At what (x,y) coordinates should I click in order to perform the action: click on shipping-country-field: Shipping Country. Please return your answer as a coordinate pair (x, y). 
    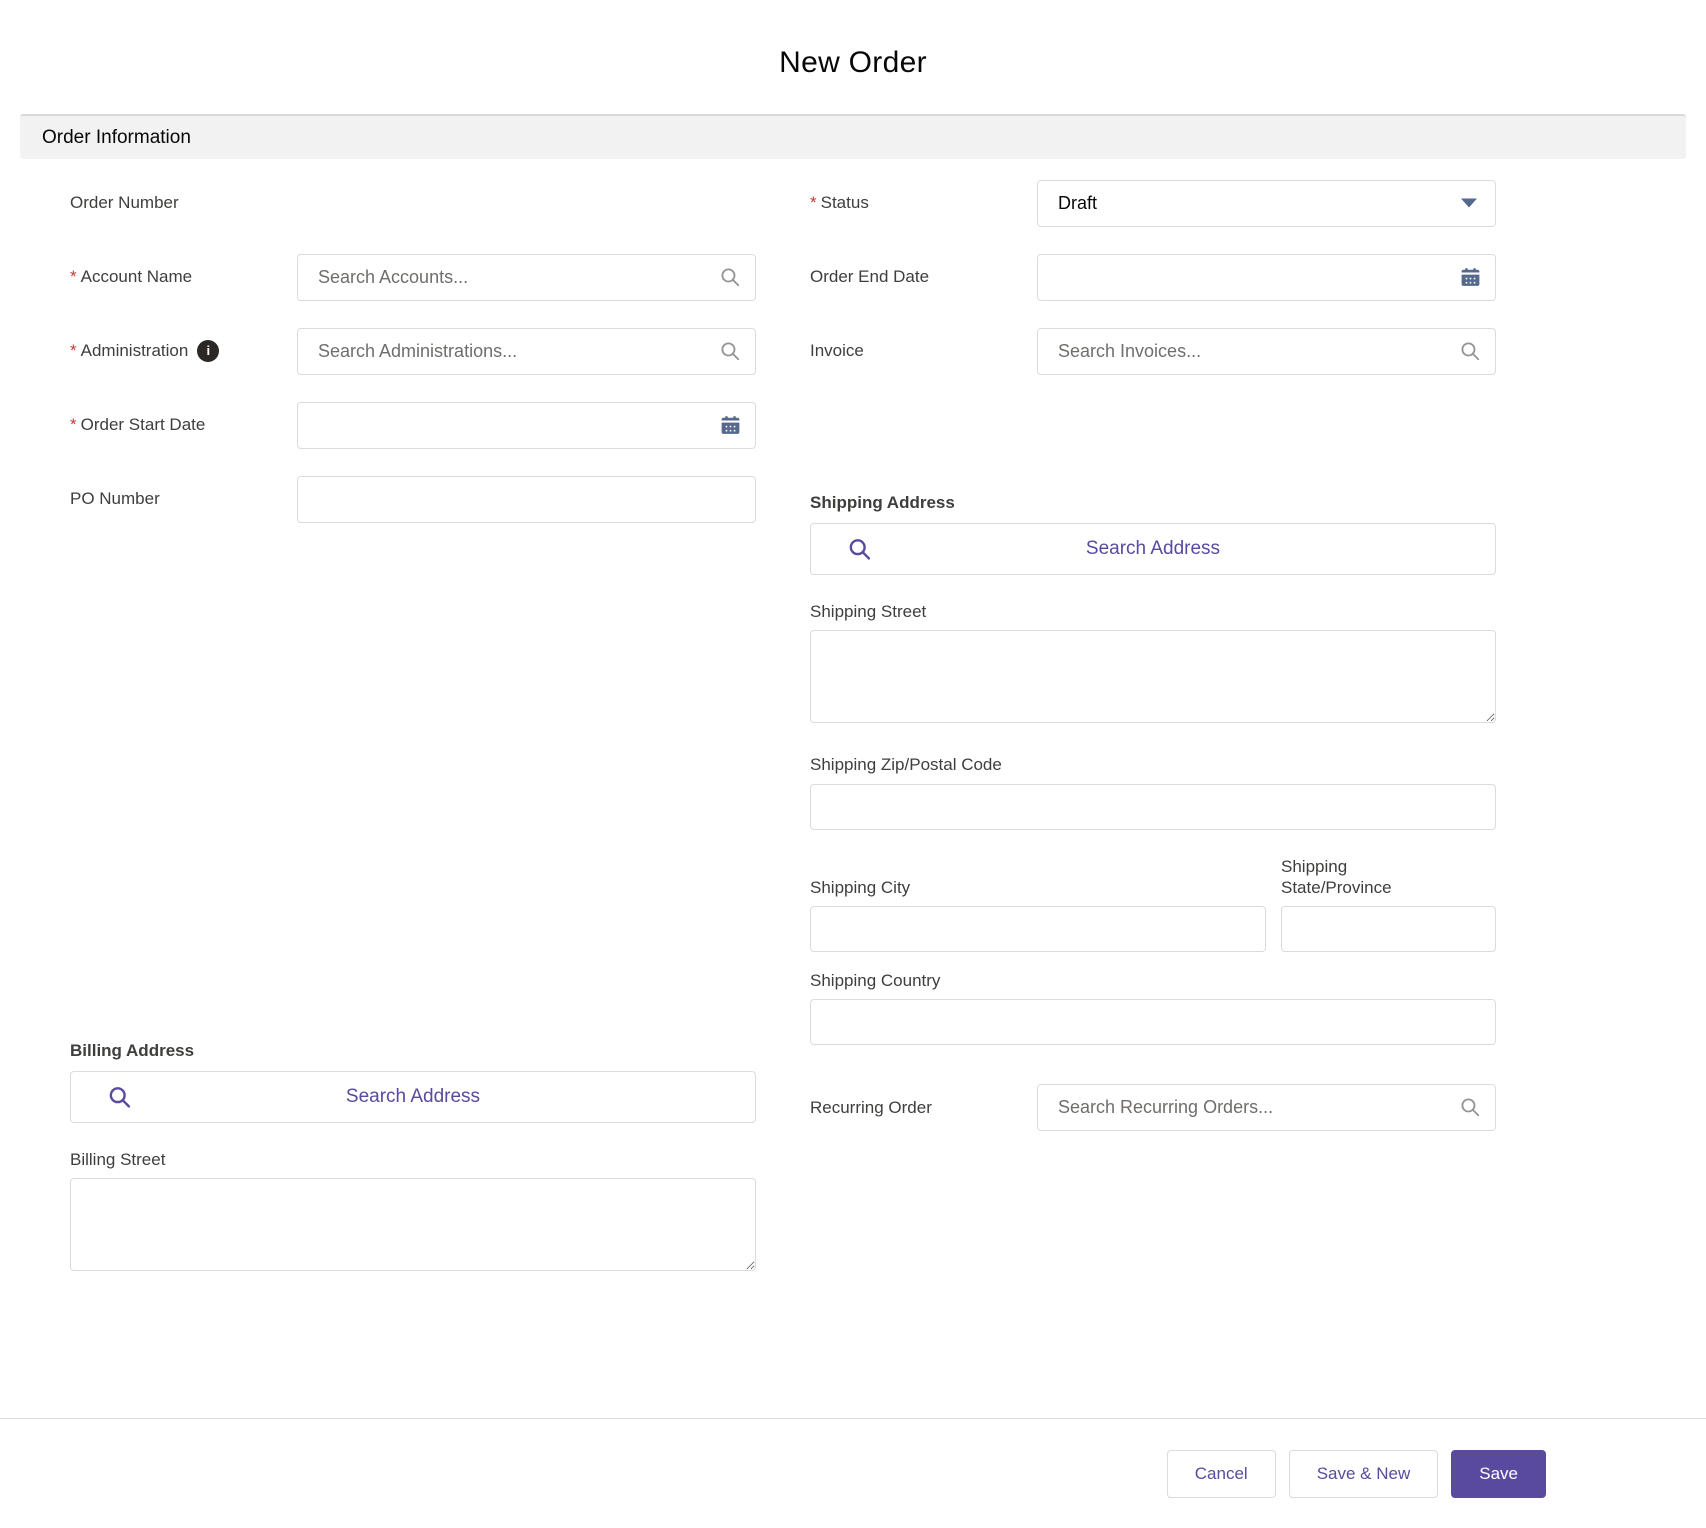
    Looking at the image, I should click on (1153, 1008).